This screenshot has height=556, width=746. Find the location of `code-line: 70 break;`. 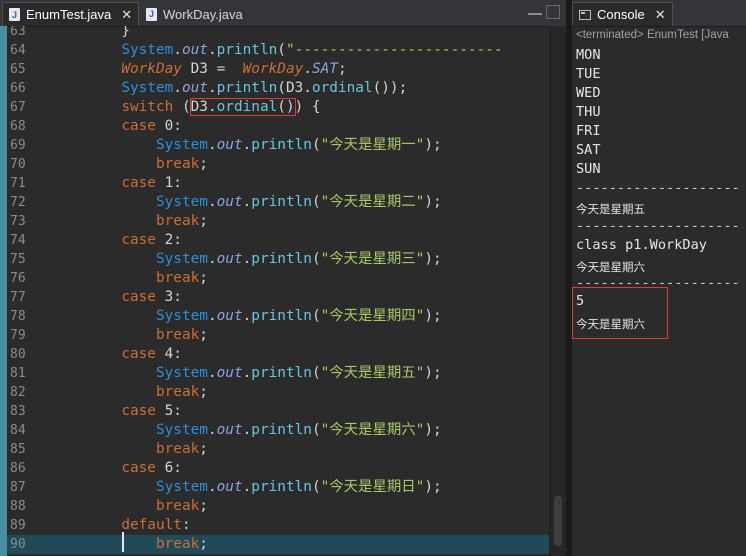

code-line: 70 break; is located at coordinates (278, 164).